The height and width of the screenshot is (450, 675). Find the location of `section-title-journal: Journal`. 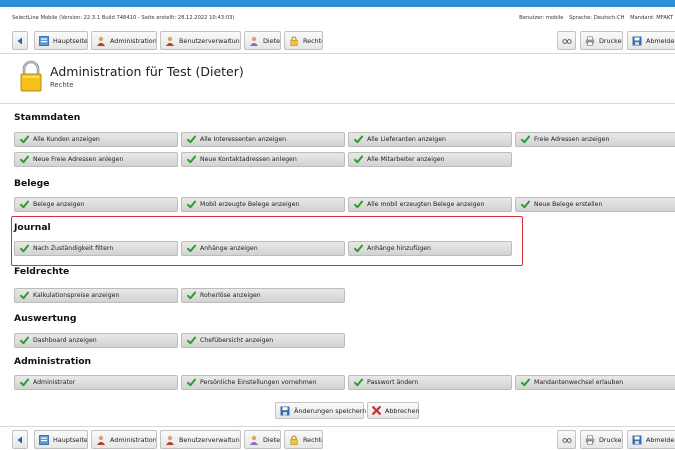

section-title-journal: Journal is located at coordinates (32, 227).